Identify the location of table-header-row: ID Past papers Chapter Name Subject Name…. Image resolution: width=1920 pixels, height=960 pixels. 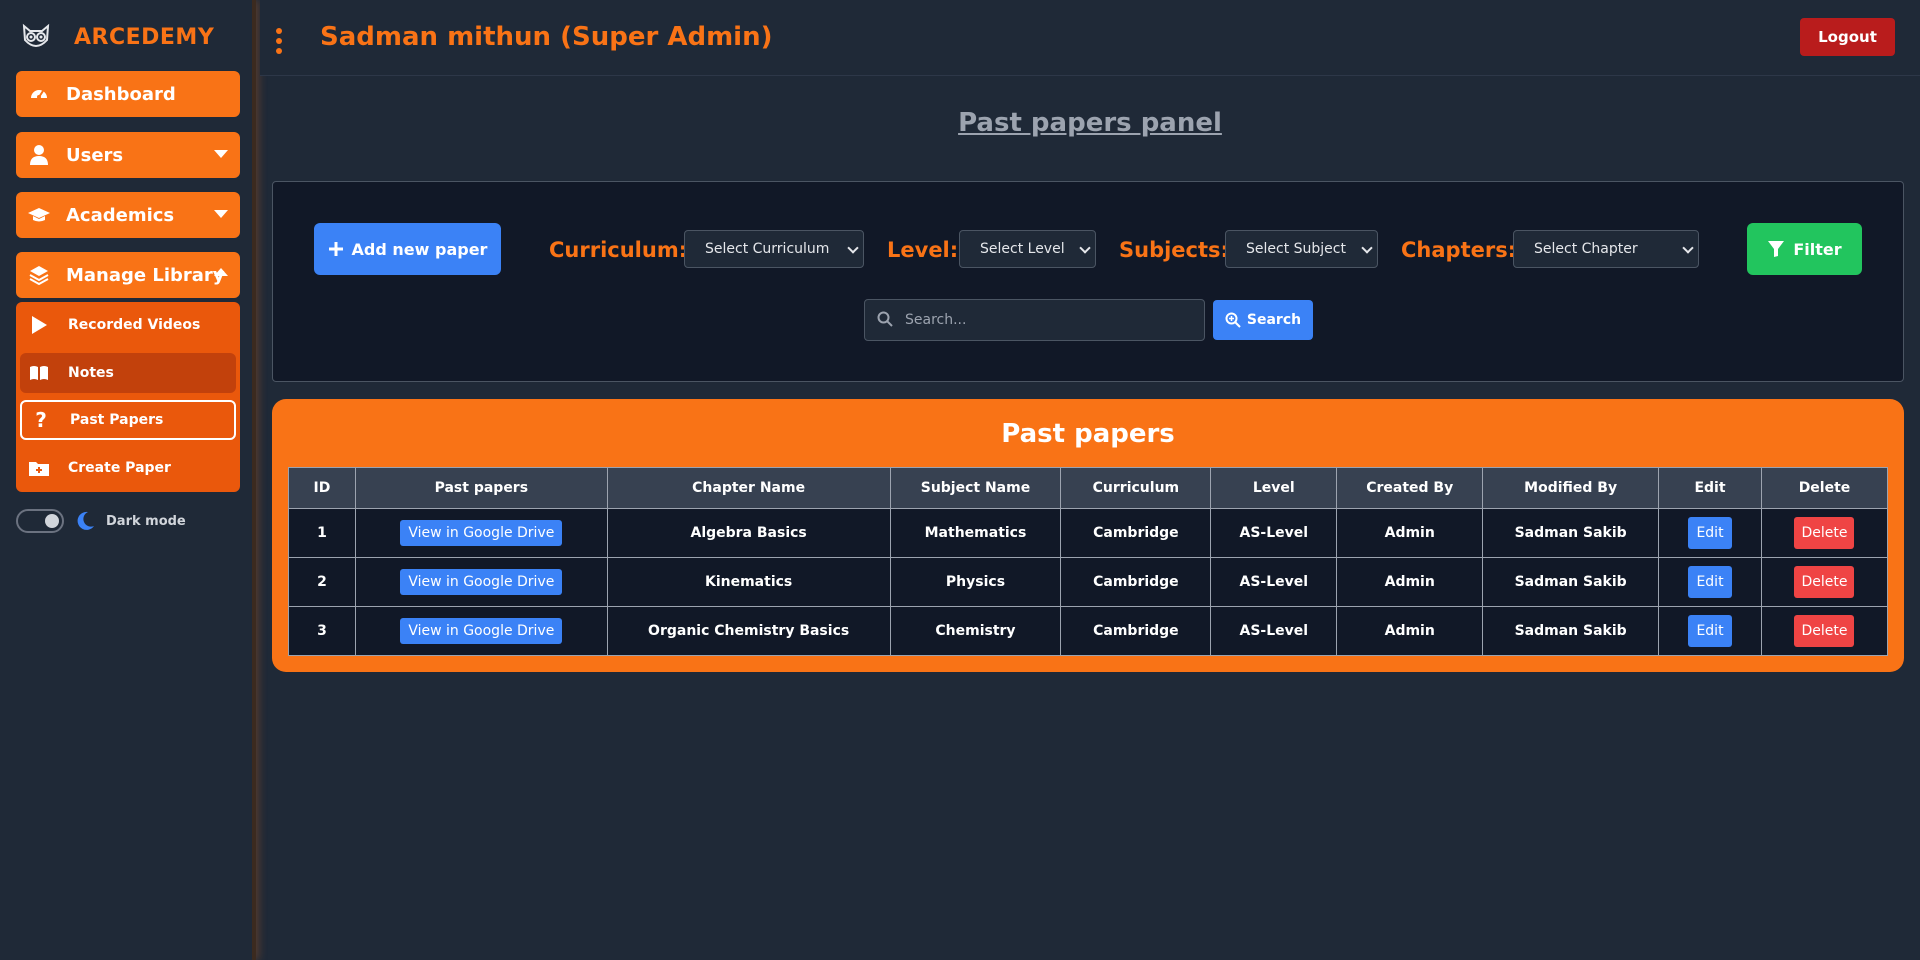
(1088, 488).